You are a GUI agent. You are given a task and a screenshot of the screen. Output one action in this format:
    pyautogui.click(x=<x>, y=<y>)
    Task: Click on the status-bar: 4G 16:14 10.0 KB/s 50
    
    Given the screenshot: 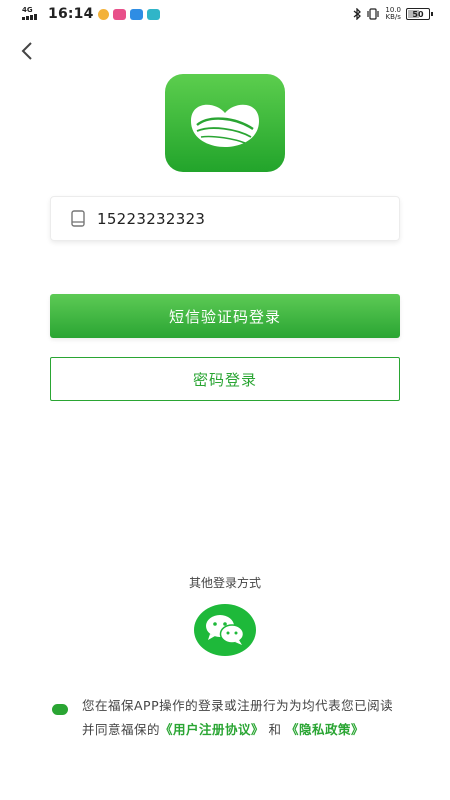 What is the action you would take?
    pyautogui.click(x=225, y=14)
    